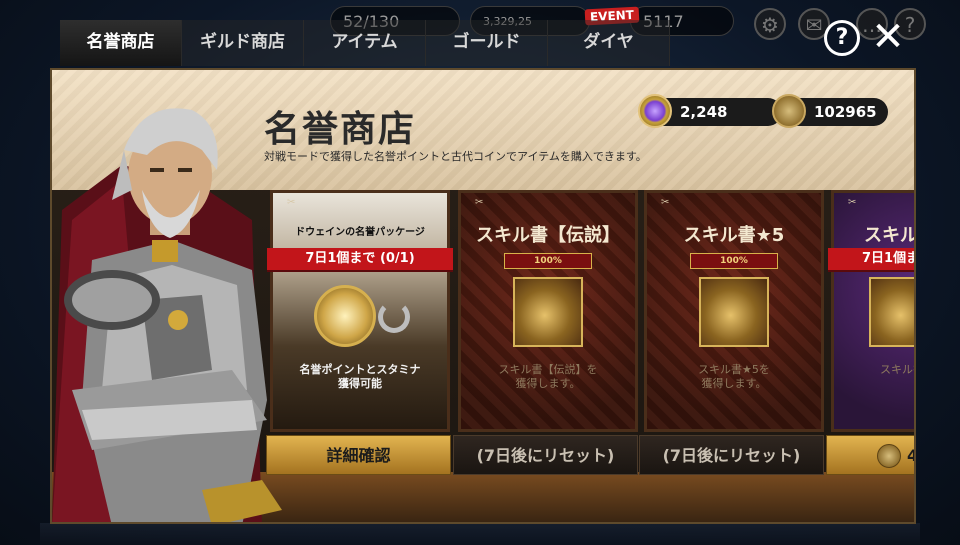 The image size is (960, 545). I want to click on tab-diamond: ダイヤ, so click(609, 43).